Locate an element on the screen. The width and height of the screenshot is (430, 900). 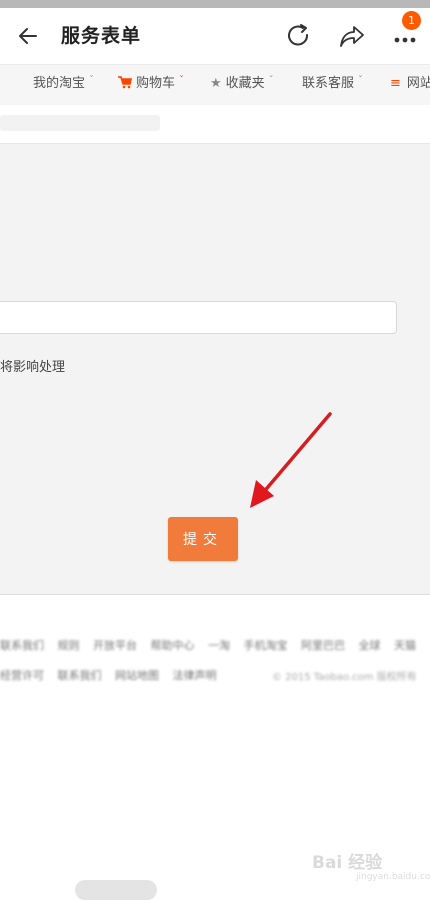
notification-badge: 1 is located at coordinates (411, 20).